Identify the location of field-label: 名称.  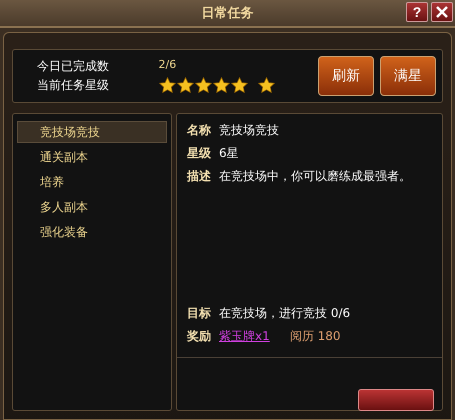
(199, 130).